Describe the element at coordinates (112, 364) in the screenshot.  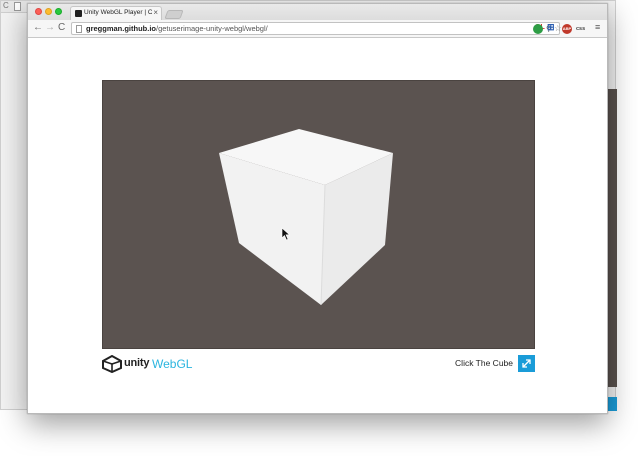
I see `unity-logo-icon` at that location.